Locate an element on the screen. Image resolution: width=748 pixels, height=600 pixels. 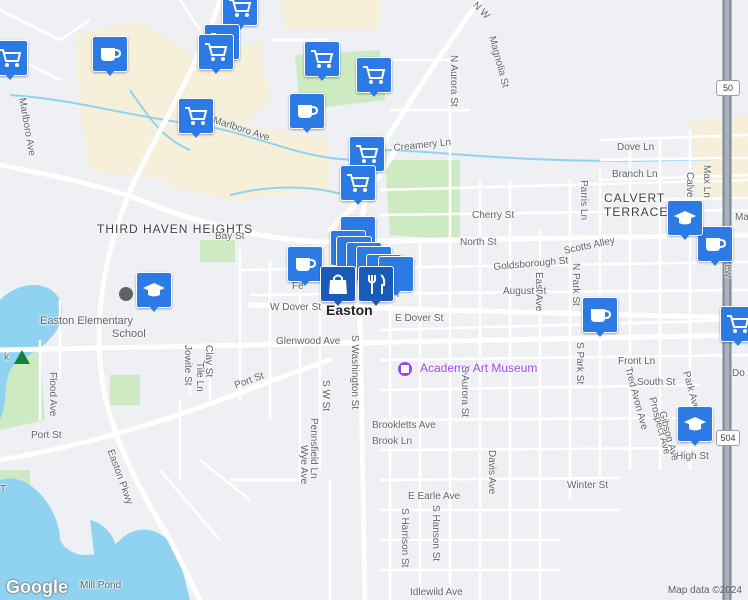
street-cherry-st: Cherry St is located at coordinates (493, 215).